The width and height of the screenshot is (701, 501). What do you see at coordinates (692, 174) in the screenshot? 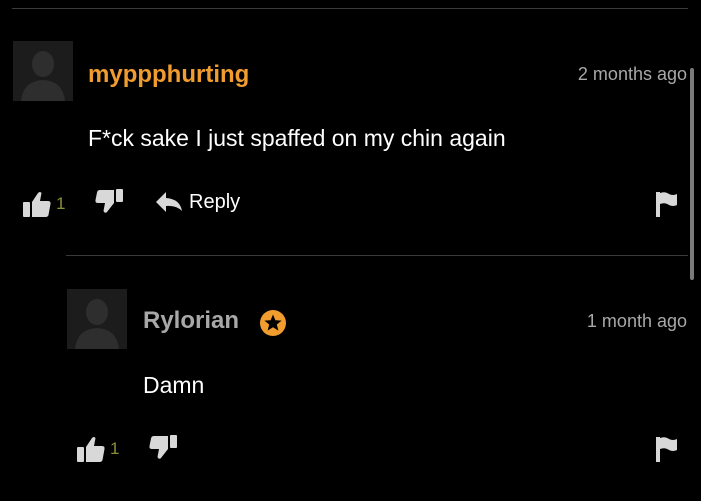
I see `scrollbar` at bounding box center [692, 174].